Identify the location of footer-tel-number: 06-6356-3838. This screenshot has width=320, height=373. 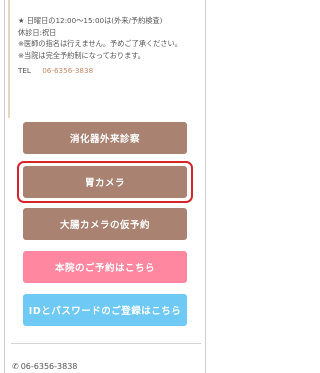
(49, 366).